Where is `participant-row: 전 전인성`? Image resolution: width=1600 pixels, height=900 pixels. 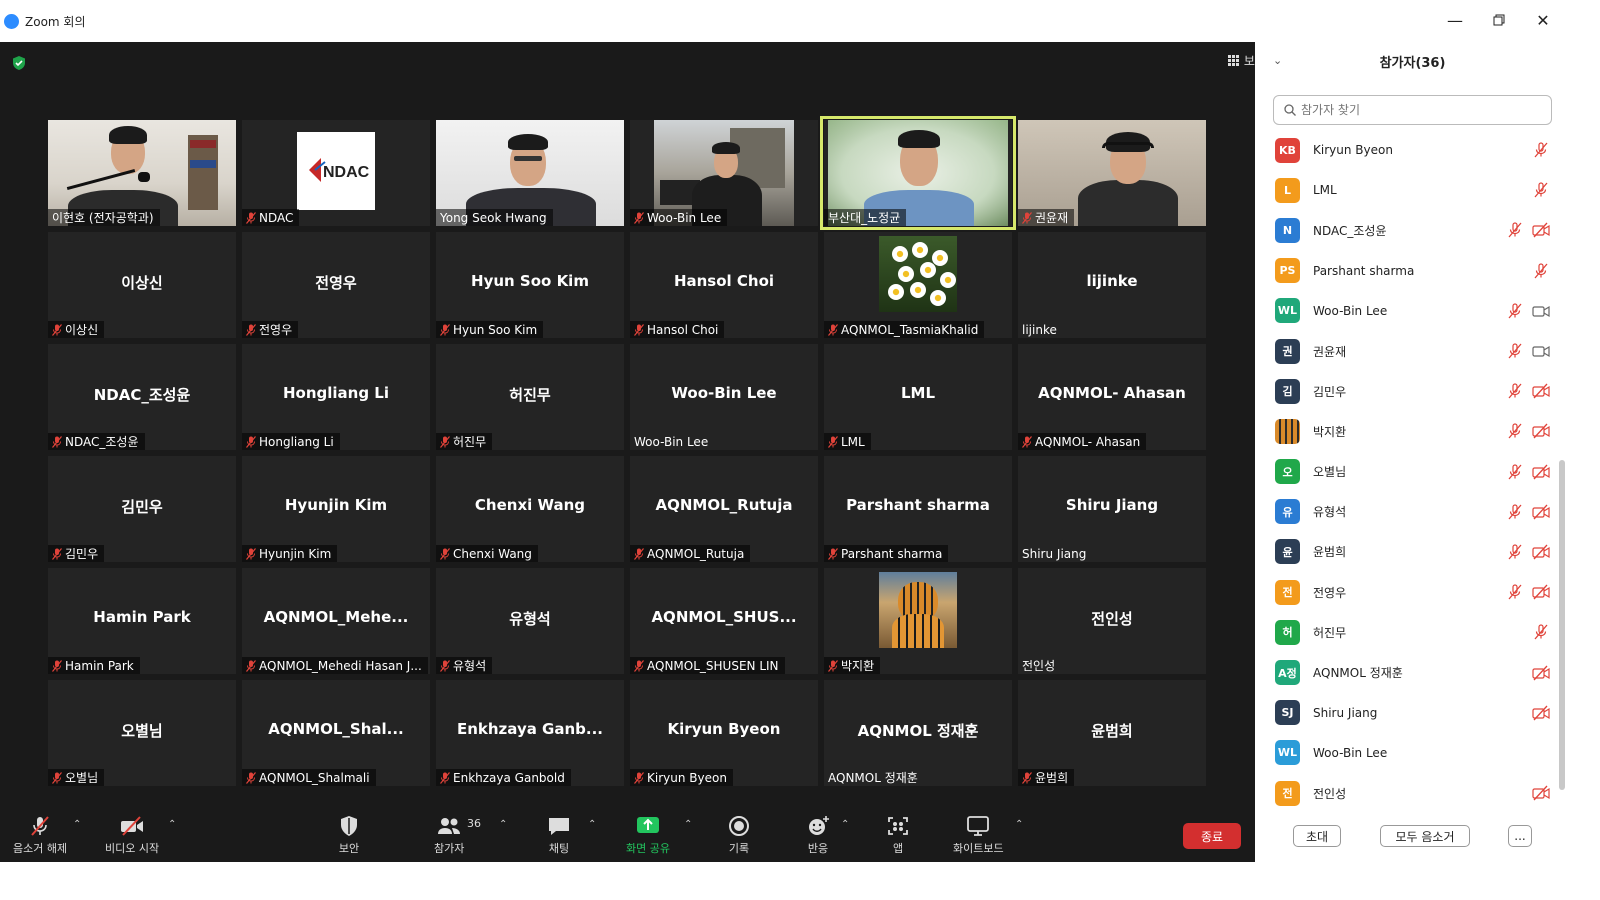
participant-row: 전 전인성 is located at coordinates (1412, 793).